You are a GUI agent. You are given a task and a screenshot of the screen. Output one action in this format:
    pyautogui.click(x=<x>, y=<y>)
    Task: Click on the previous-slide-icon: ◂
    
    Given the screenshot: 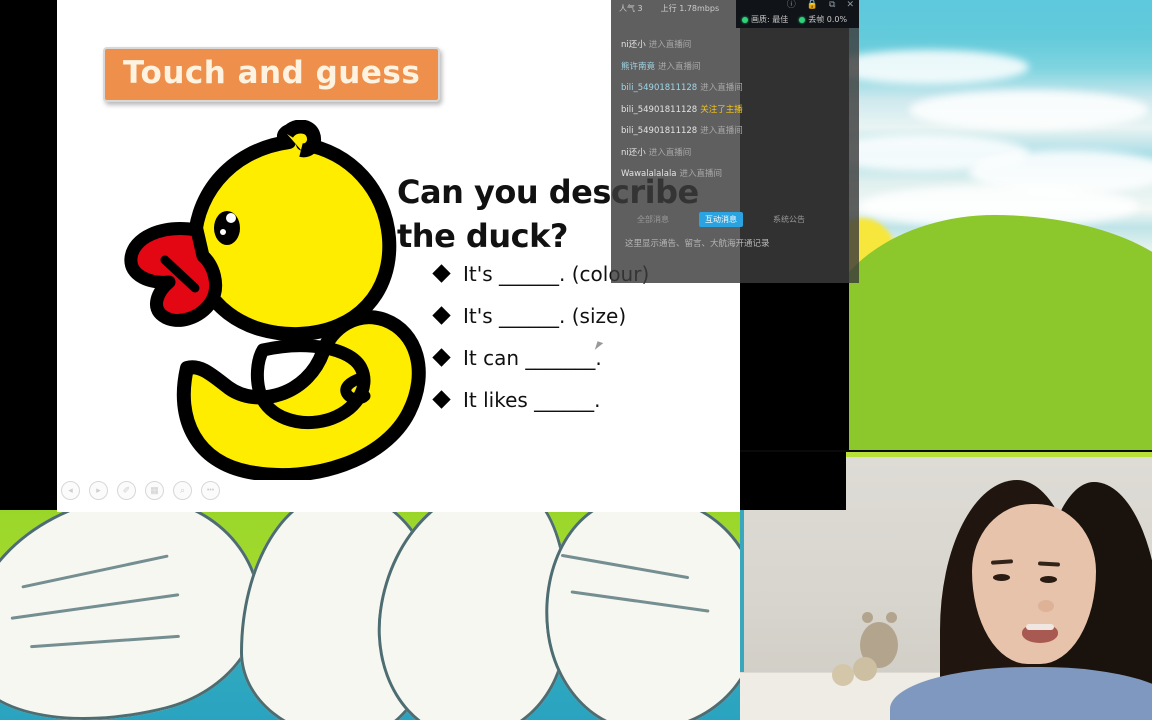 What is the action you would take?
    pyautogui.click(x=70, y=490)
    